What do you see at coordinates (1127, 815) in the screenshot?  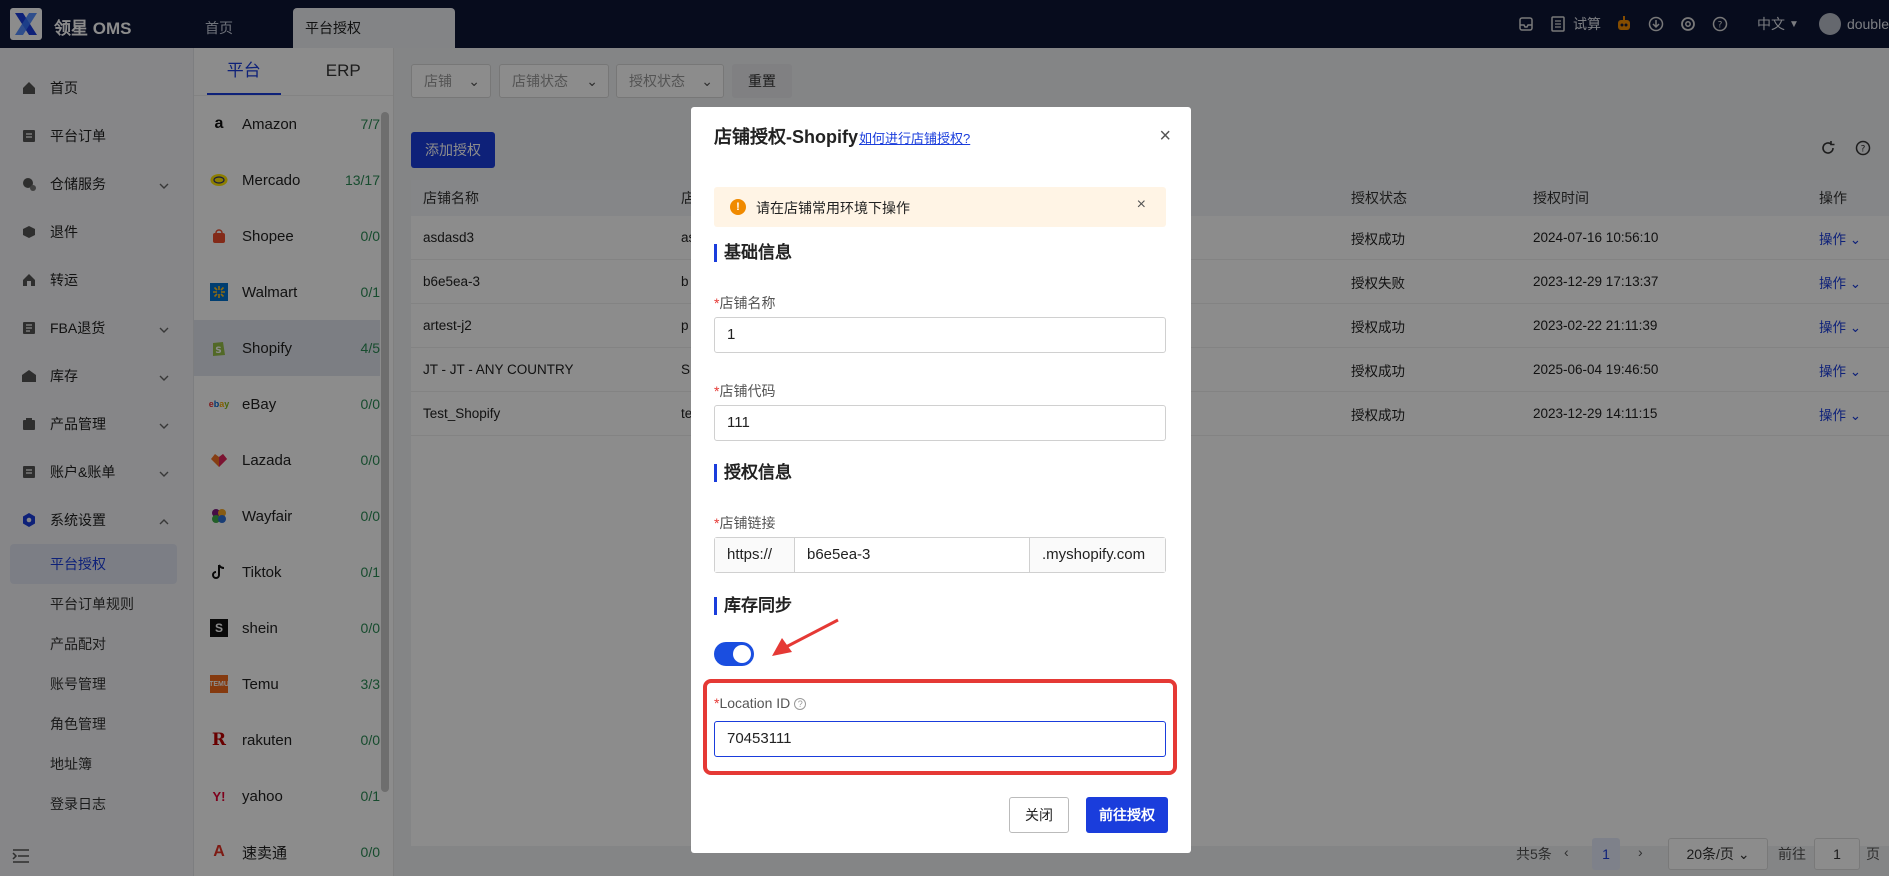 I see `go-authorize-button: 前往授权` at bounding box center [1127, 815].